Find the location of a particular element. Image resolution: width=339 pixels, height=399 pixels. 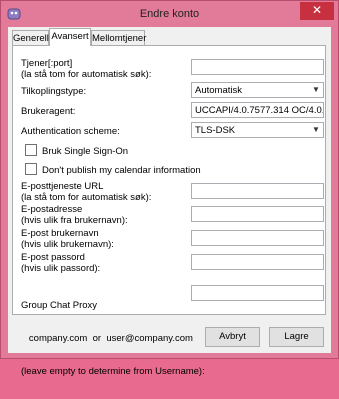

close-button: ✕ is located at coordinates (317, 11).